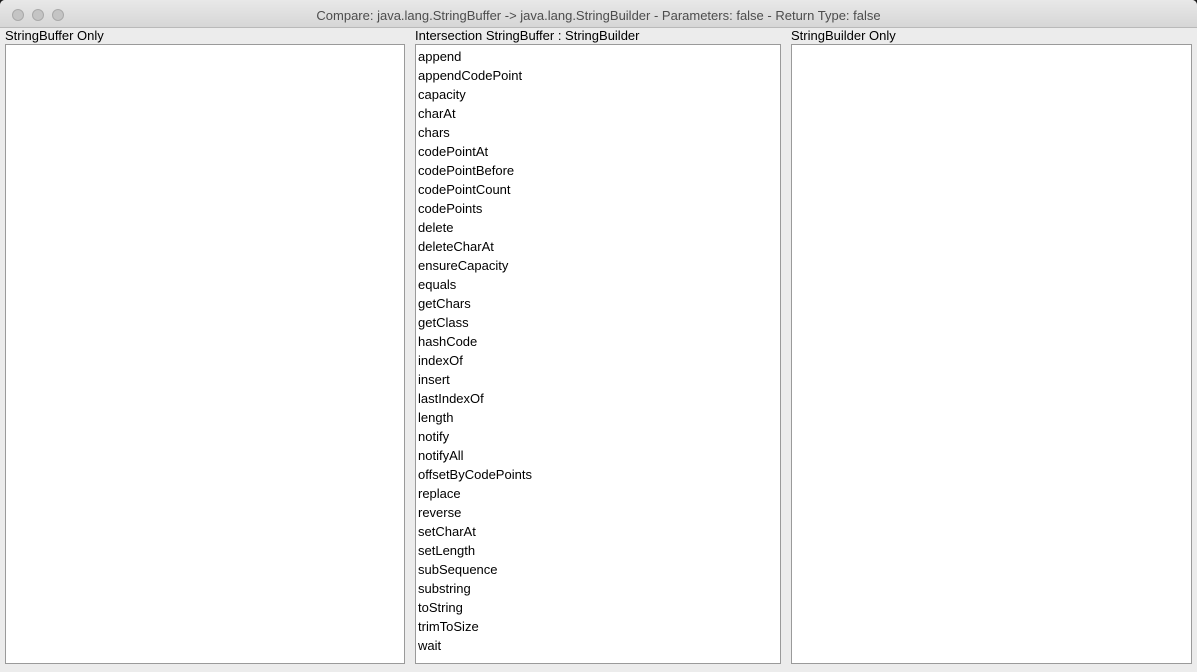 The height and width of the screenshot is (672, 1197). I want to click on list-item: charAt, so click(599, 113).